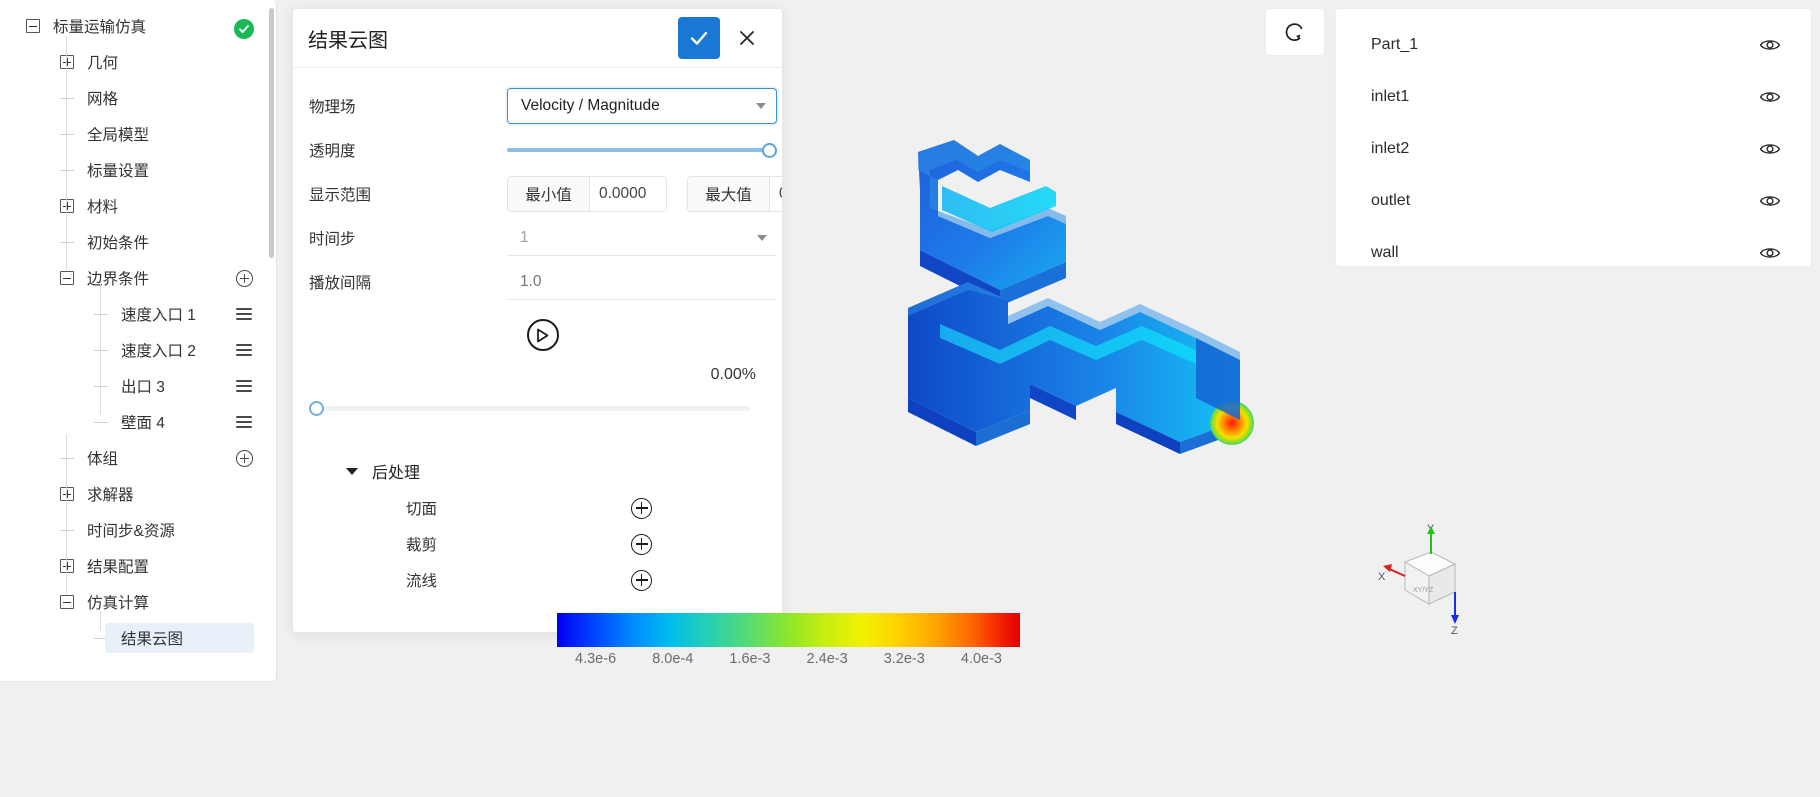 This screenshot has width=1820, height=797. What do you see at coordinates (769, 150) in the screenshot?
I see `opacity-slider-knob` at bounding box center [769, 150].